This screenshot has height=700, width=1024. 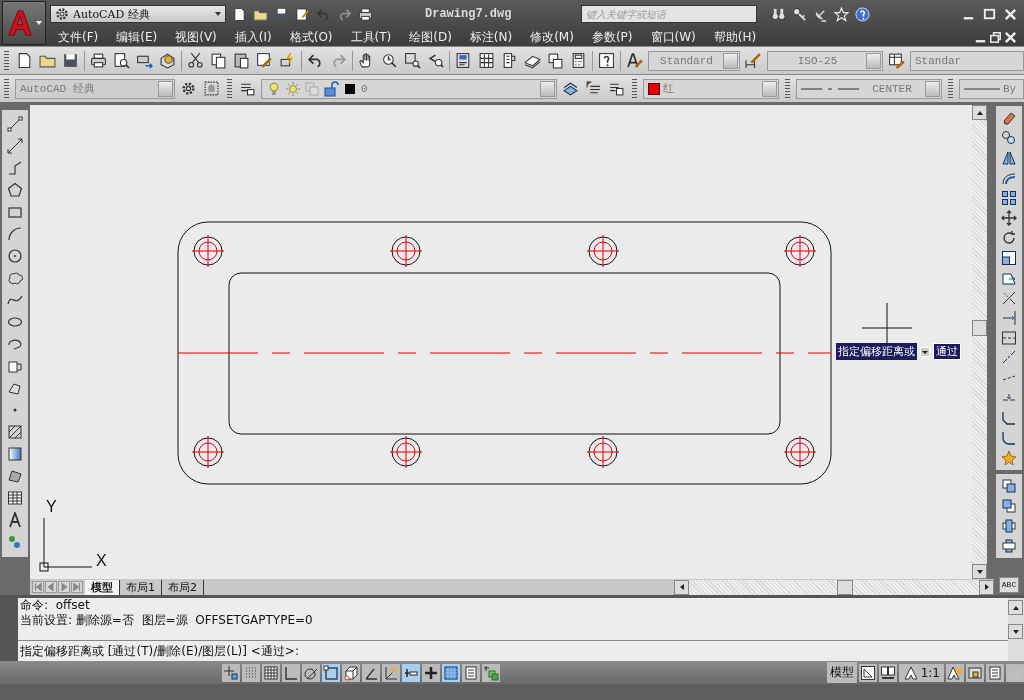 I want to click on letter-brush-icon, so click(x=634, y=60).